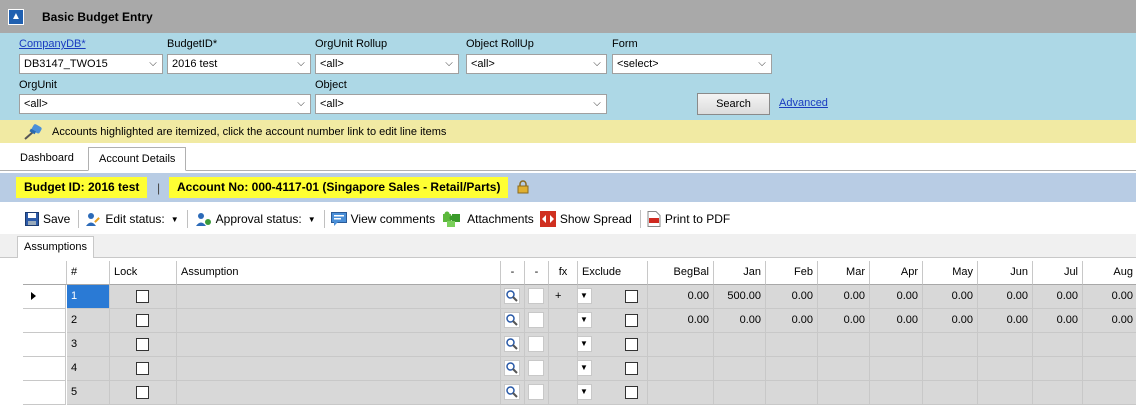 This screenshot has height=405, width=1136. Describe the element at coordinates (88, 393) in the screenshot. I see `row-number: 5` at that location.